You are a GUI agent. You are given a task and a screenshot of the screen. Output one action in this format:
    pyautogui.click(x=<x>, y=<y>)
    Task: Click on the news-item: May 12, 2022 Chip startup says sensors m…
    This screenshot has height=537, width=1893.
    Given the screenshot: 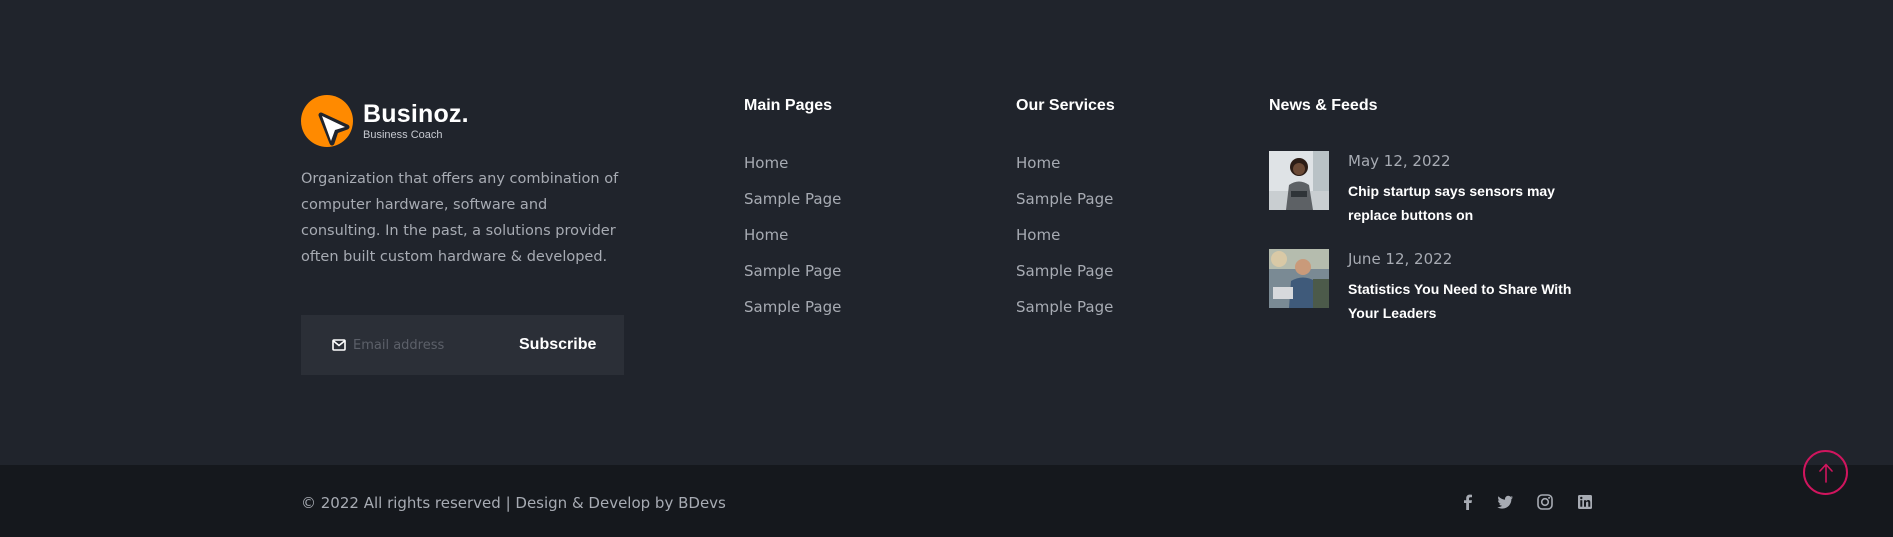 What is the action you would take?
    pyautogui.click(x=1428, y=189)
    